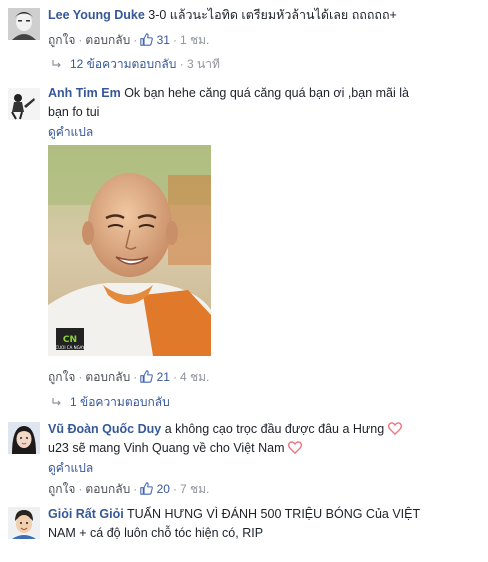 The height and width of the screenshot is (562, 488). What do you see at coordinates (70, 340) in the screenshot?
I see `photo-logo: CN` at bounding box center [70, 340].